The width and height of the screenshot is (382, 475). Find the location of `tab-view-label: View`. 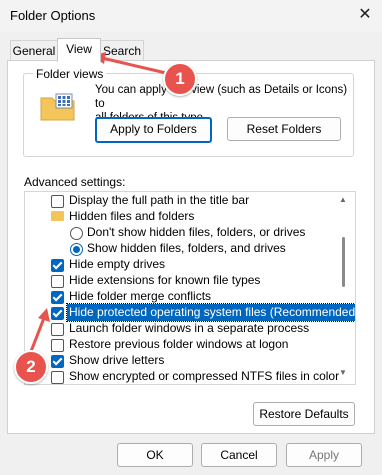

tab-view-label: View is located at coordinates (79, 49).